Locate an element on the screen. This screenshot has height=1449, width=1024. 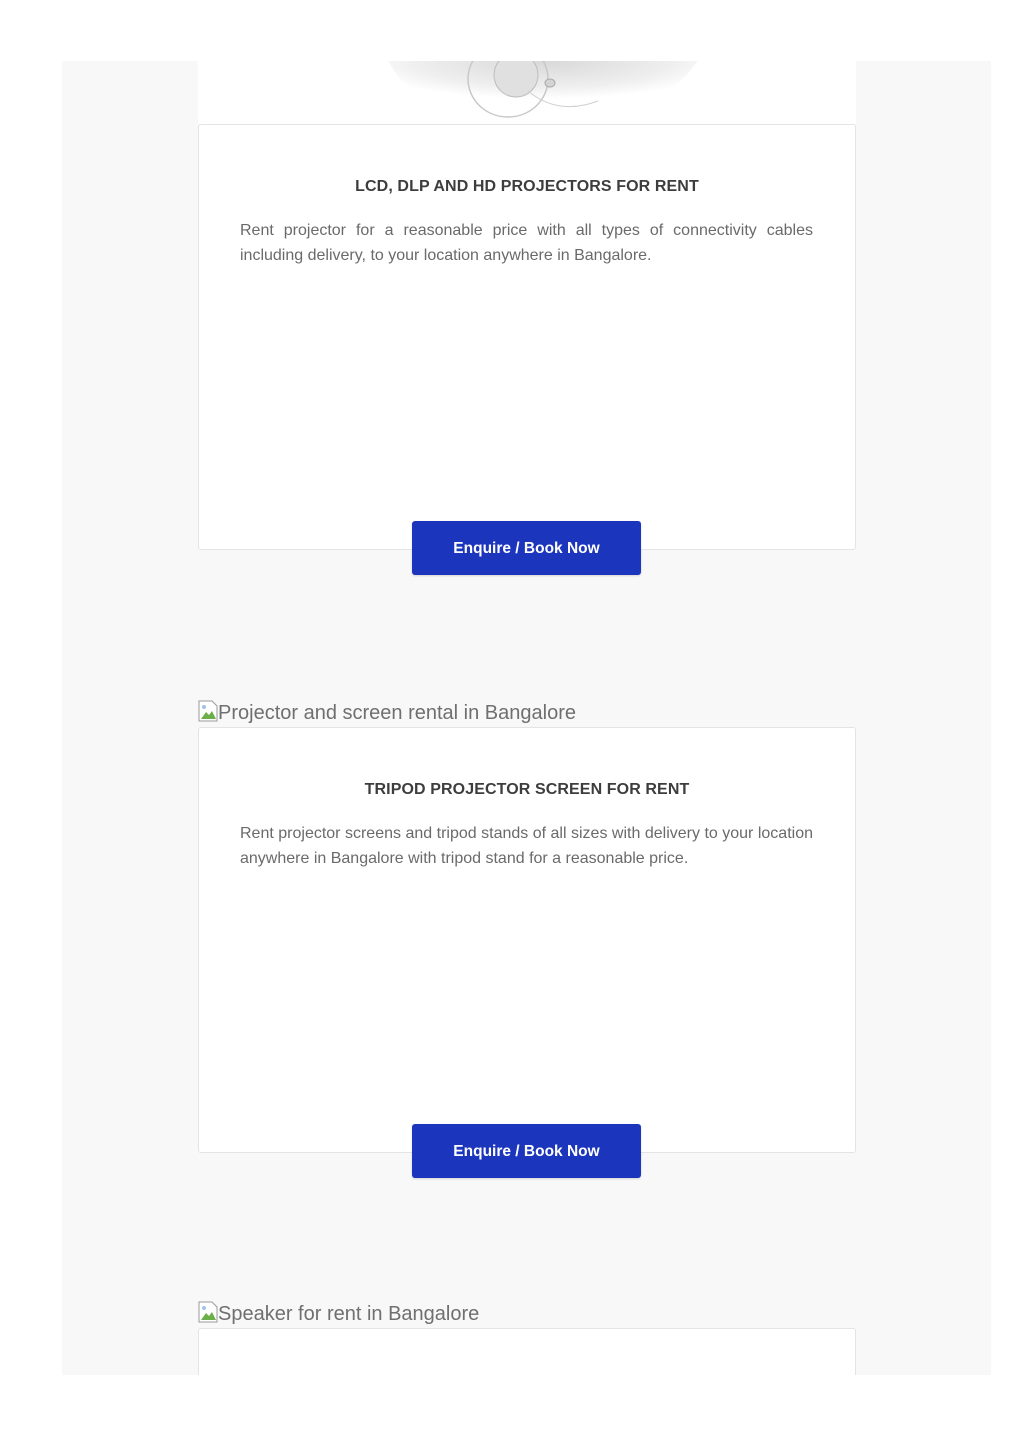
card-title: LCD, DLP AND HD PROJECTORS FOR RENT is located at coordinates (527, 186).